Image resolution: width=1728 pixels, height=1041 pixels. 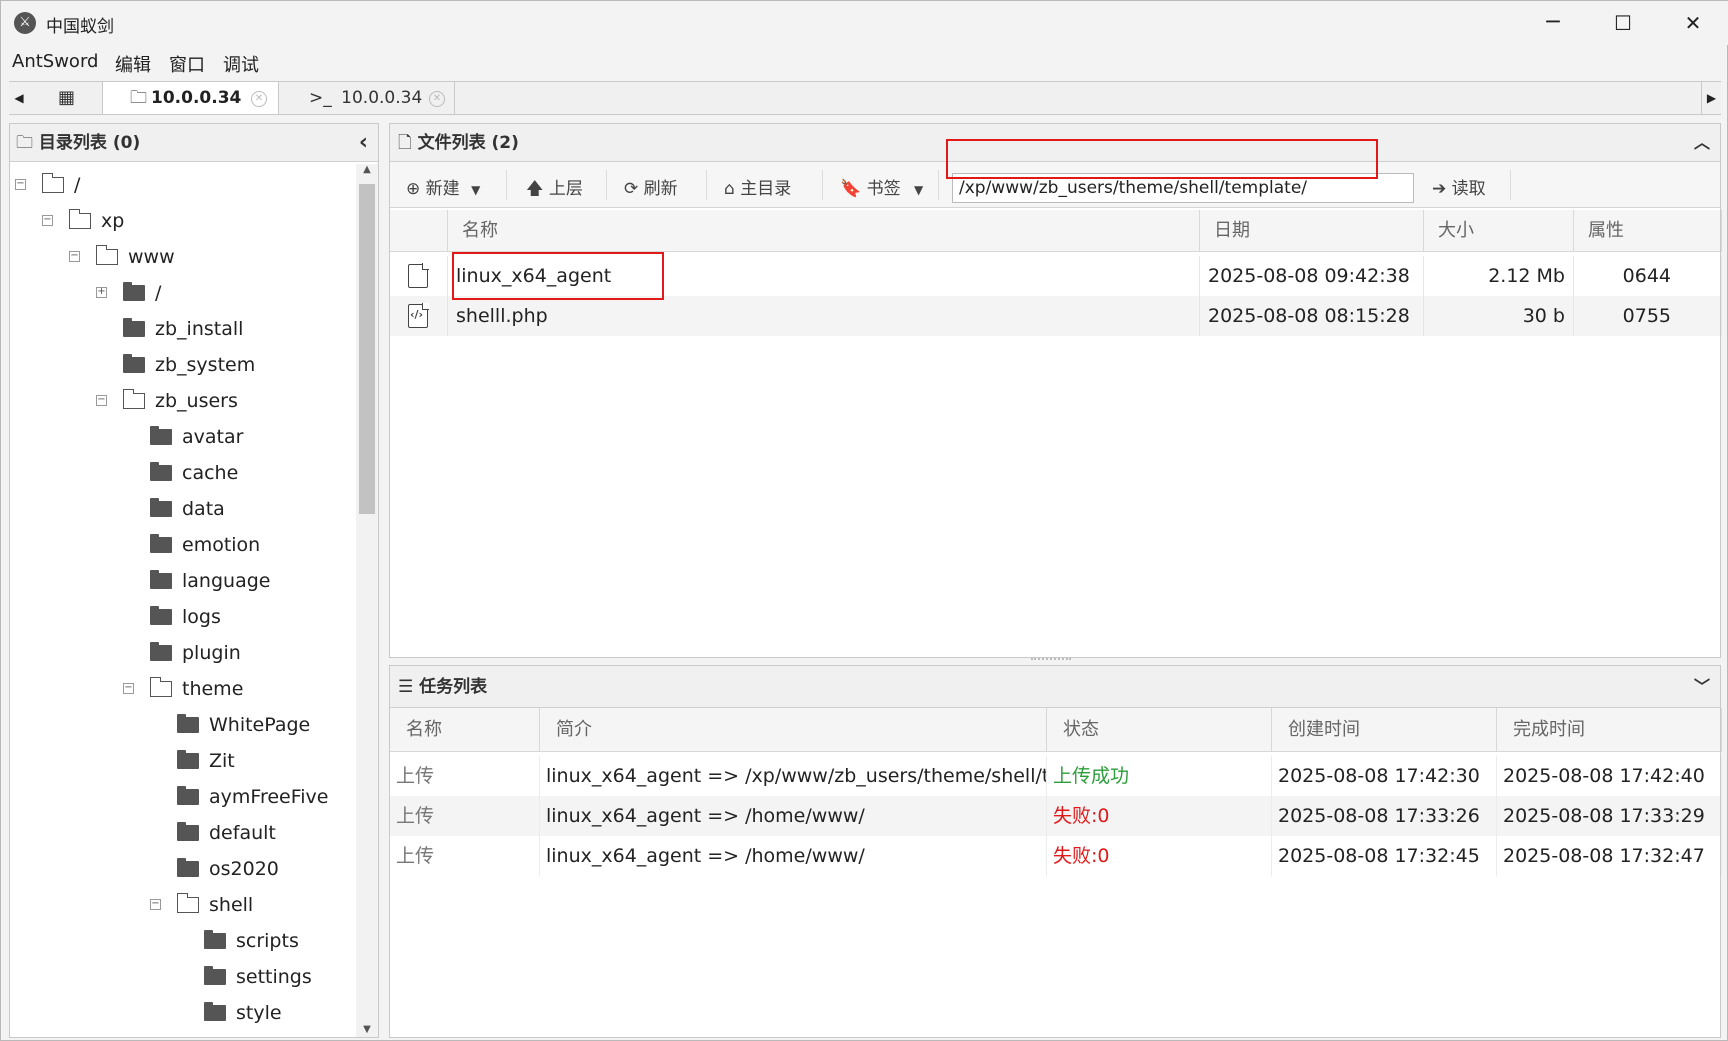 What do you see at coordinates (465, 730) in the screenshot?
I see `task-col-name: 名称` at bounding box center [465, 730].